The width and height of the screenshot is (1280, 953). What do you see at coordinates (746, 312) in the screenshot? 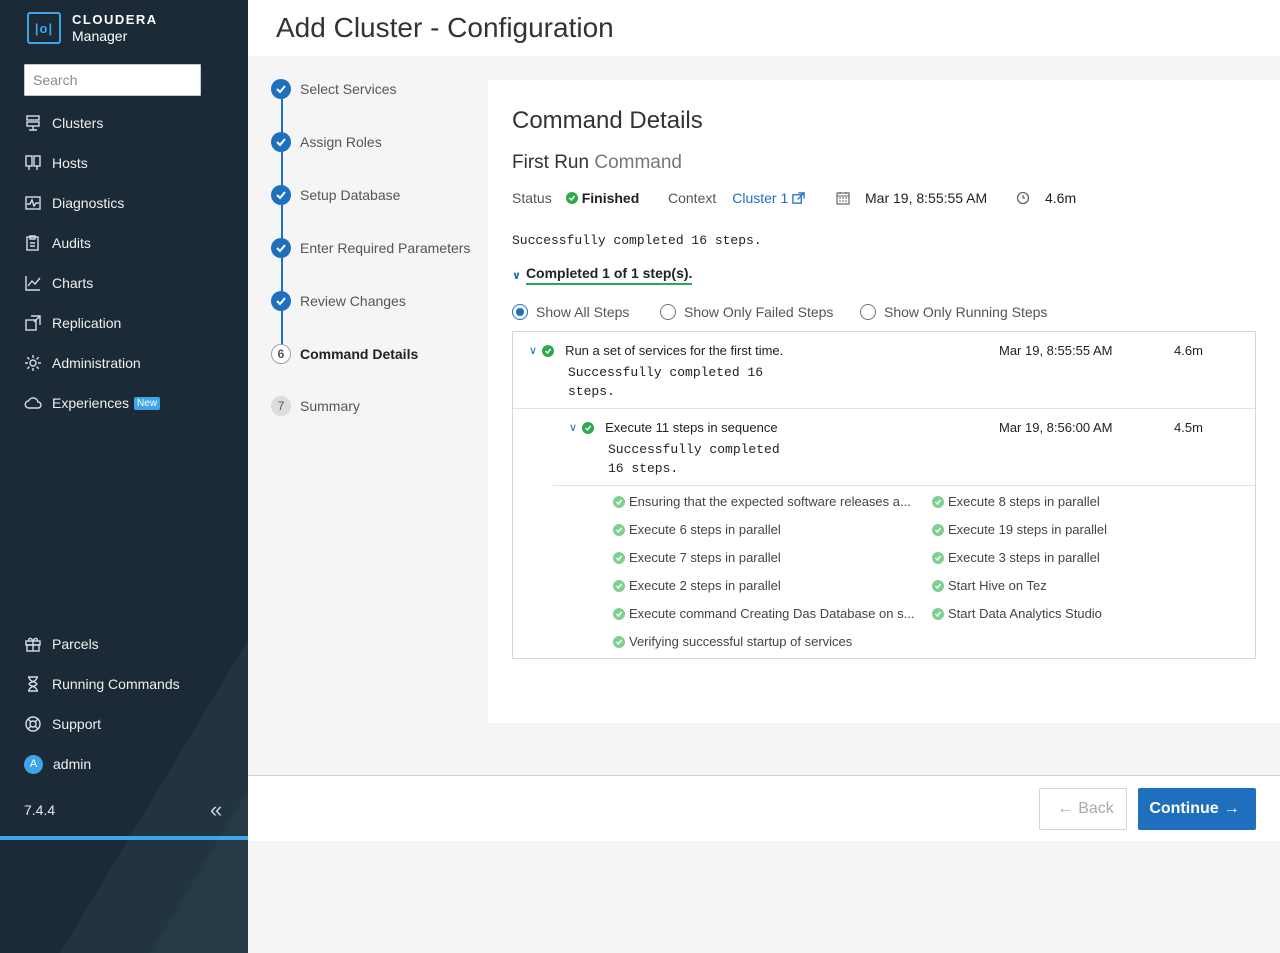
I see `filter-failed-steps: Show Only Failed Steps` at bounding box center [746, 312].